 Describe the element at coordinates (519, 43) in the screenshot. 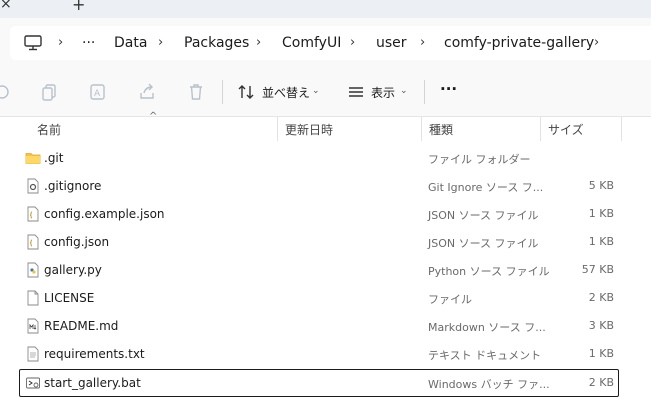

I see `breadcrumb-item-comfy-private-gallery: comfy-private-gallery` at that location.